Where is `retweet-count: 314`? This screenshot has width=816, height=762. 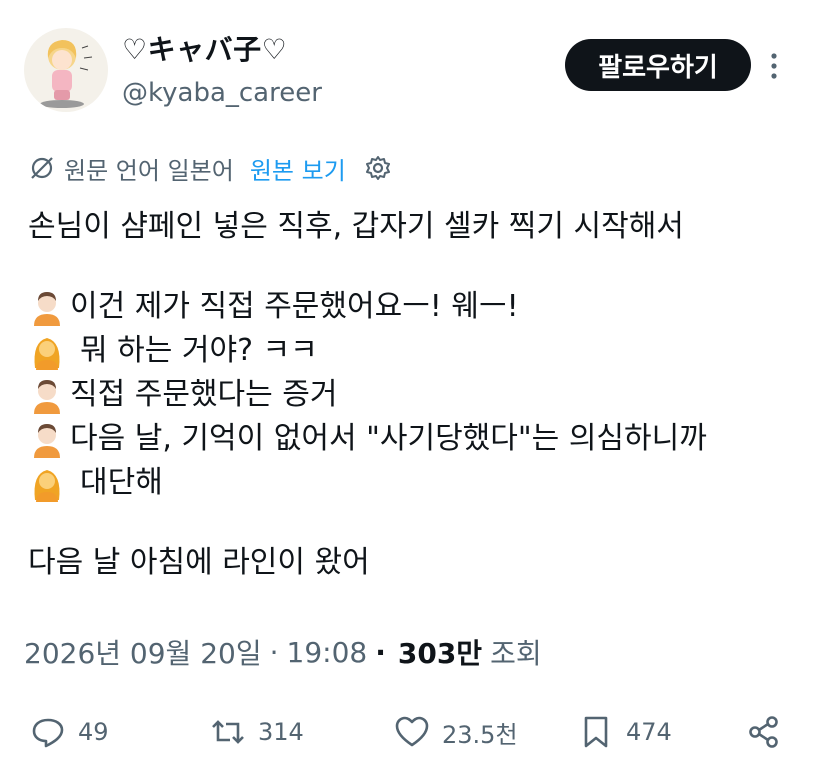 retweet-count: 314 is located at coordinates (281, 732).